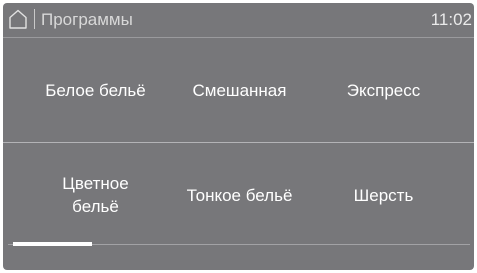  I want to click on header-separator, so click(34, 19).